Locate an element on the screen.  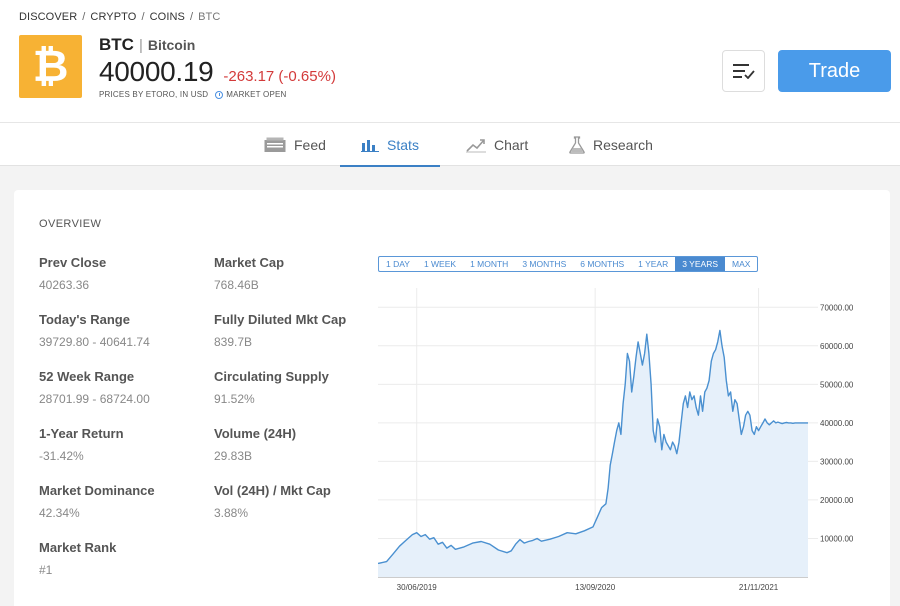
breadcrumb-current: BTC is located at coordinates (209, 17).